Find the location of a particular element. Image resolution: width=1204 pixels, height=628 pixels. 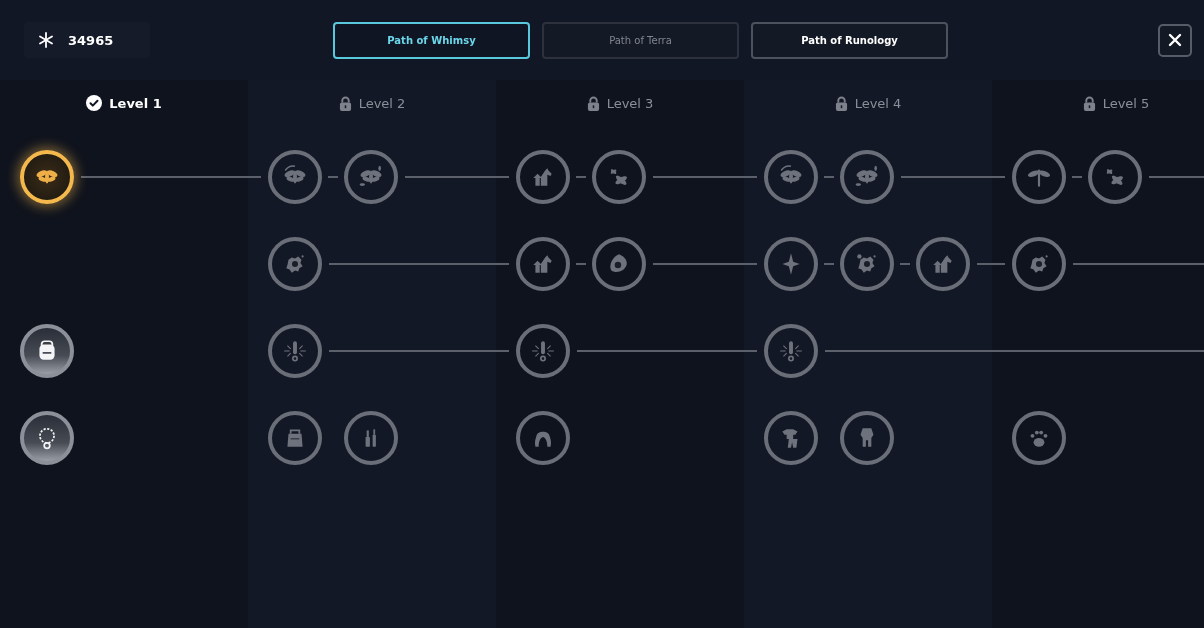

close-button is located at coordinates (1175, 40).